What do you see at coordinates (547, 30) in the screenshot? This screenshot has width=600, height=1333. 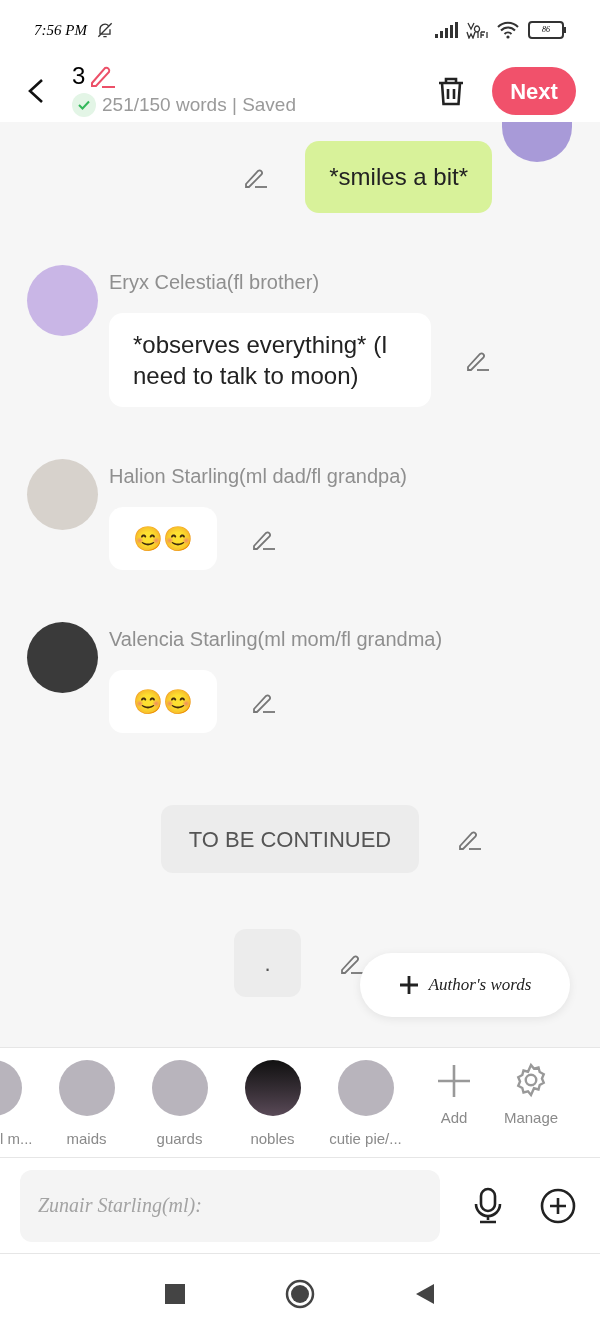 I see `battery-icon: 86` at bounding box center [547, 30].